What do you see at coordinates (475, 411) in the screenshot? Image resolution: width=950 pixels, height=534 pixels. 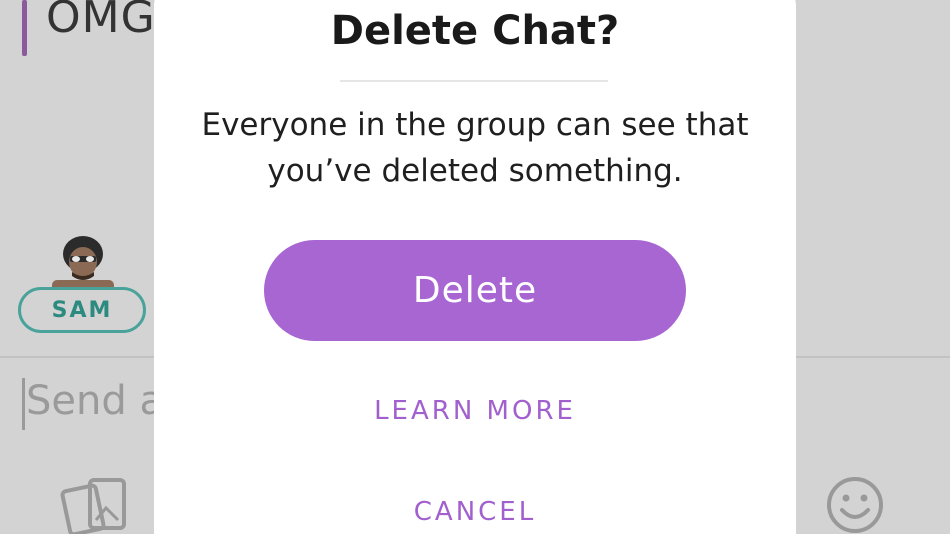 I see `learn-more-link: LEARN MORE` at bounding box center [475, 411].